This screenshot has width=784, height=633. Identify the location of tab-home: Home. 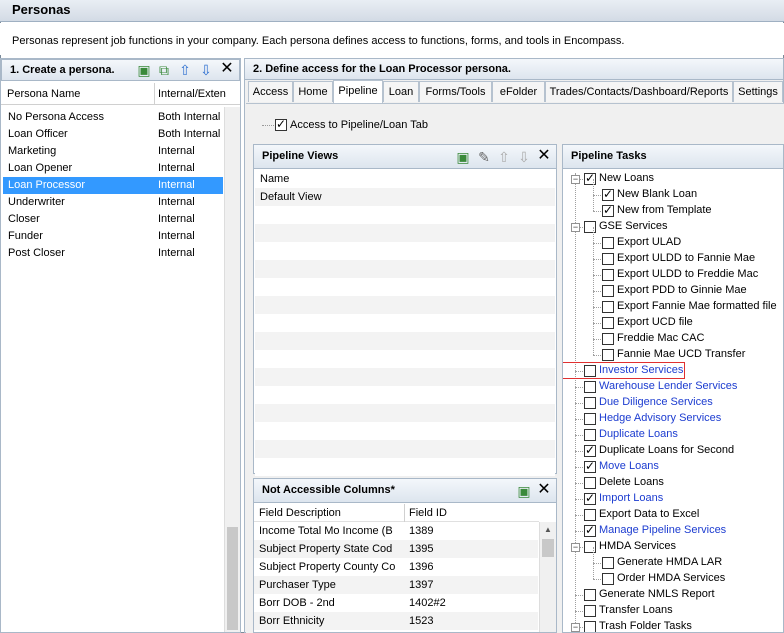
(313, 91).